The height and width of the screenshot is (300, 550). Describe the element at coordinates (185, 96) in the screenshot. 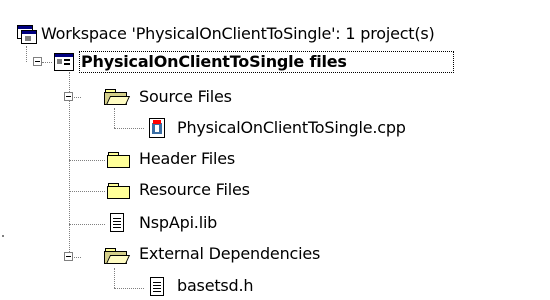

I see `tree-item-label: Source Files` at that location.